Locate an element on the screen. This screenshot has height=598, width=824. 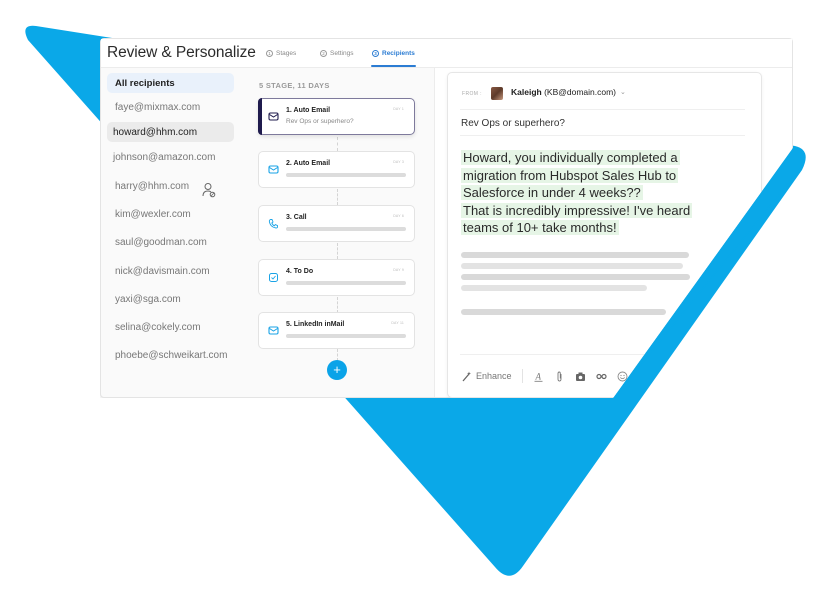
avatar is located at coordinates (497, 93).